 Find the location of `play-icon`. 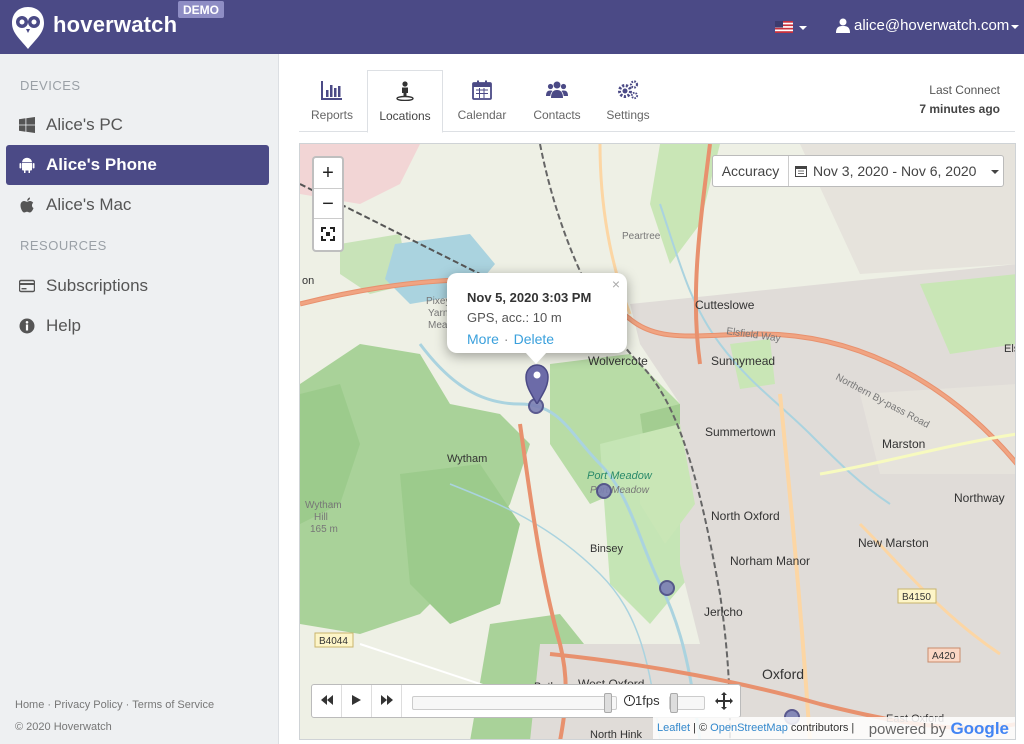

play-icon is located at coordinates (356, 700).